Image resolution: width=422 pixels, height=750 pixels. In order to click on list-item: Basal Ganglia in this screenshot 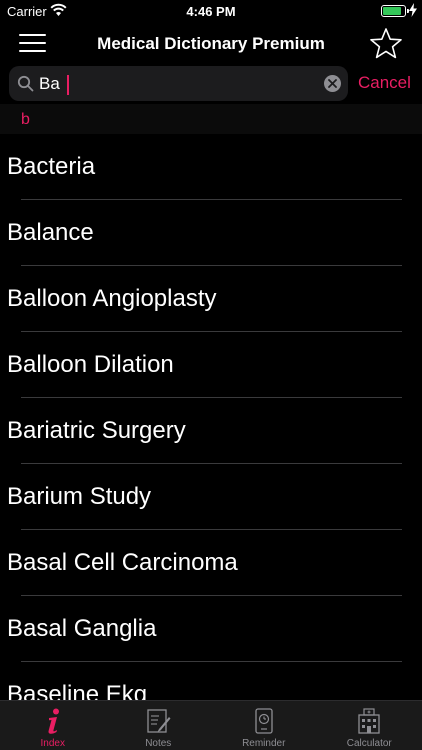, I will do `click(211, 629)`.